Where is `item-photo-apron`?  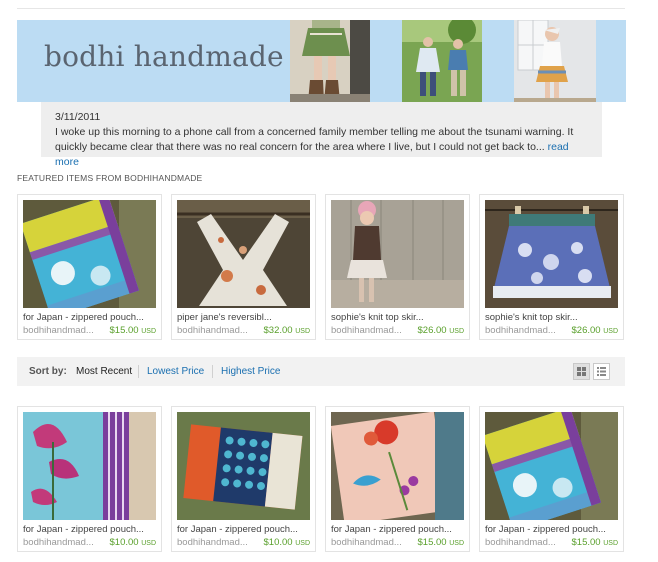
item-photo-apron is located at coordinates (243, 254).